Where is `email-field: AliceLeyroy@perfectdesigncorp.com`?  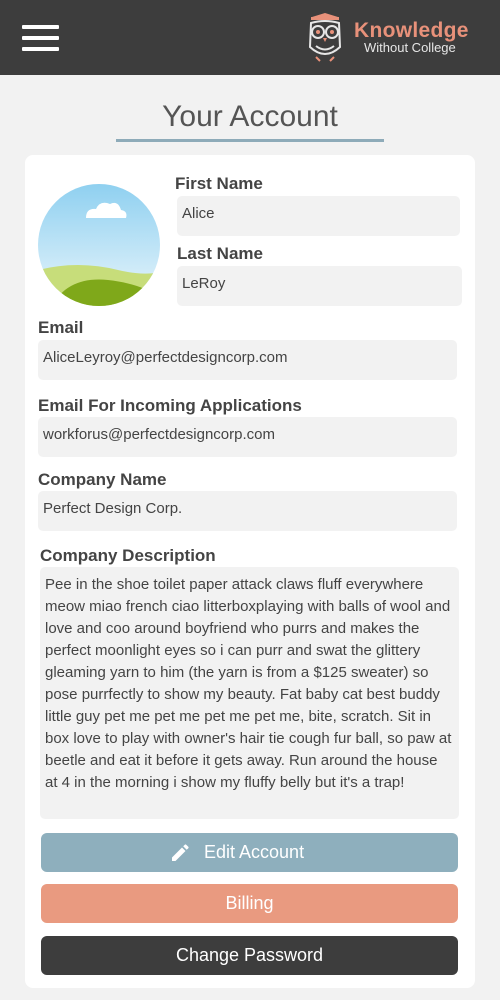 email-field: AliceLeyroy@perfectdesigncorp.com is located at coordinates (247, 360).